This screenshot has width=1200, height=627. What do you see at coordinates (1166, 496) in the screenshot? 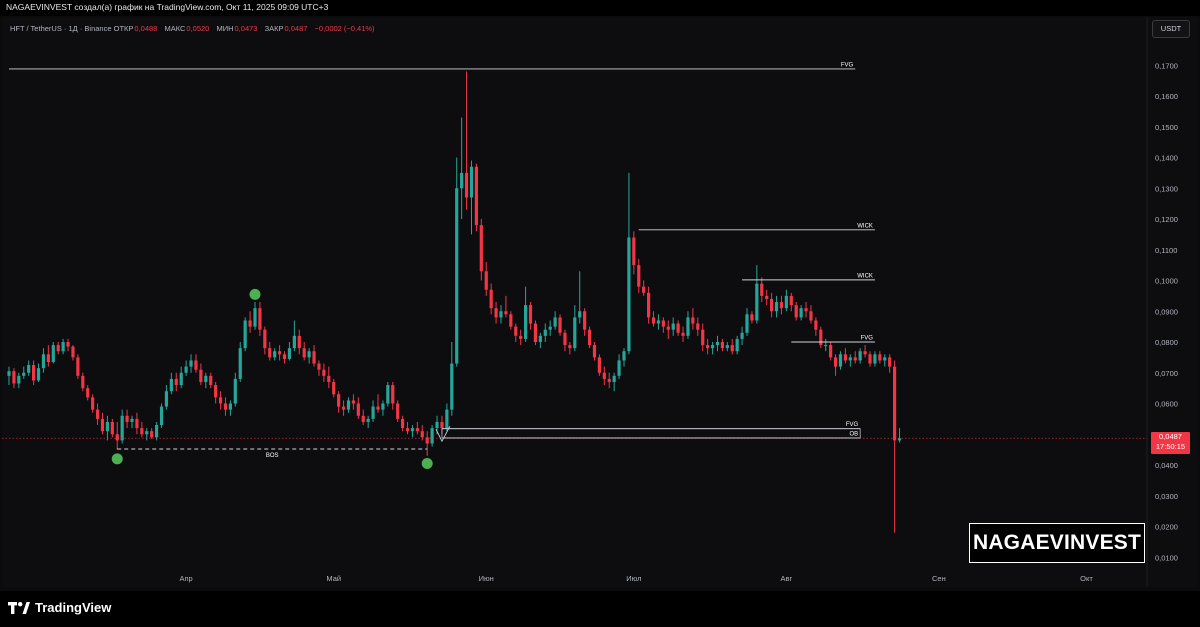
I see `y-tick-label: 0,0300` at bounding box center [1166, 496].